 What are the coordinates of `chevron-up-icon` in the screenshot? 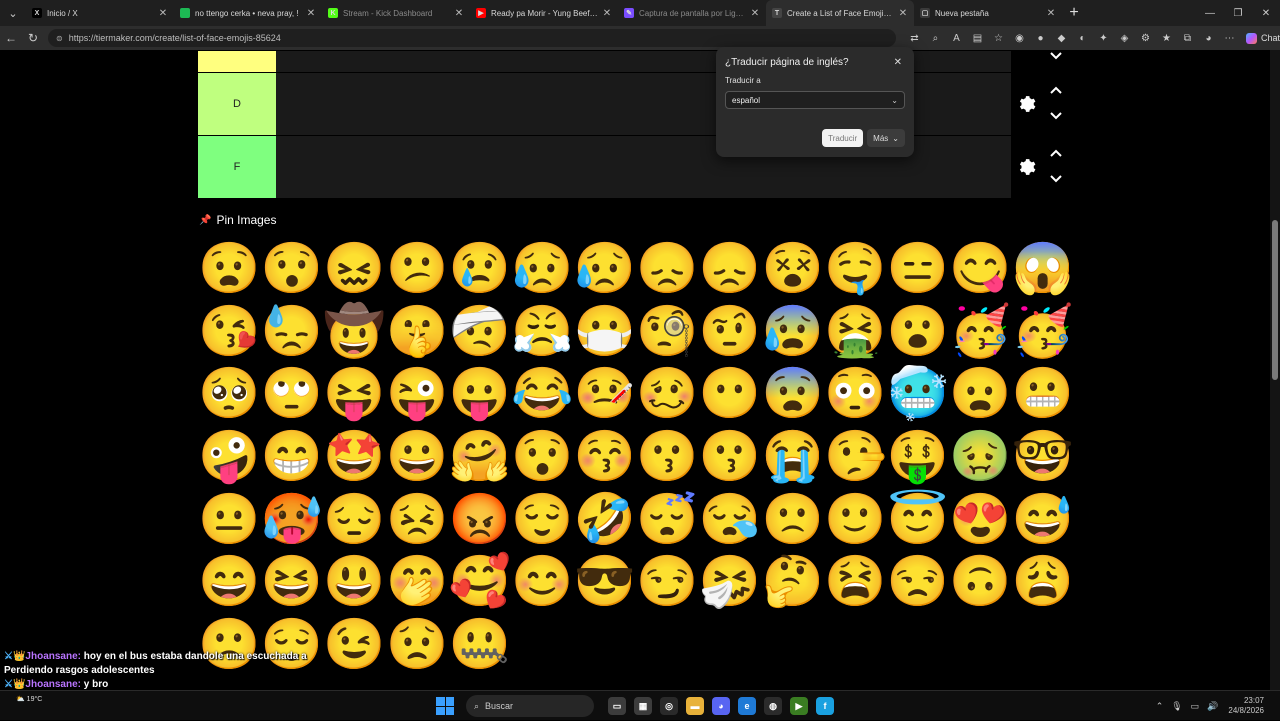 It's located at (1056, 90).